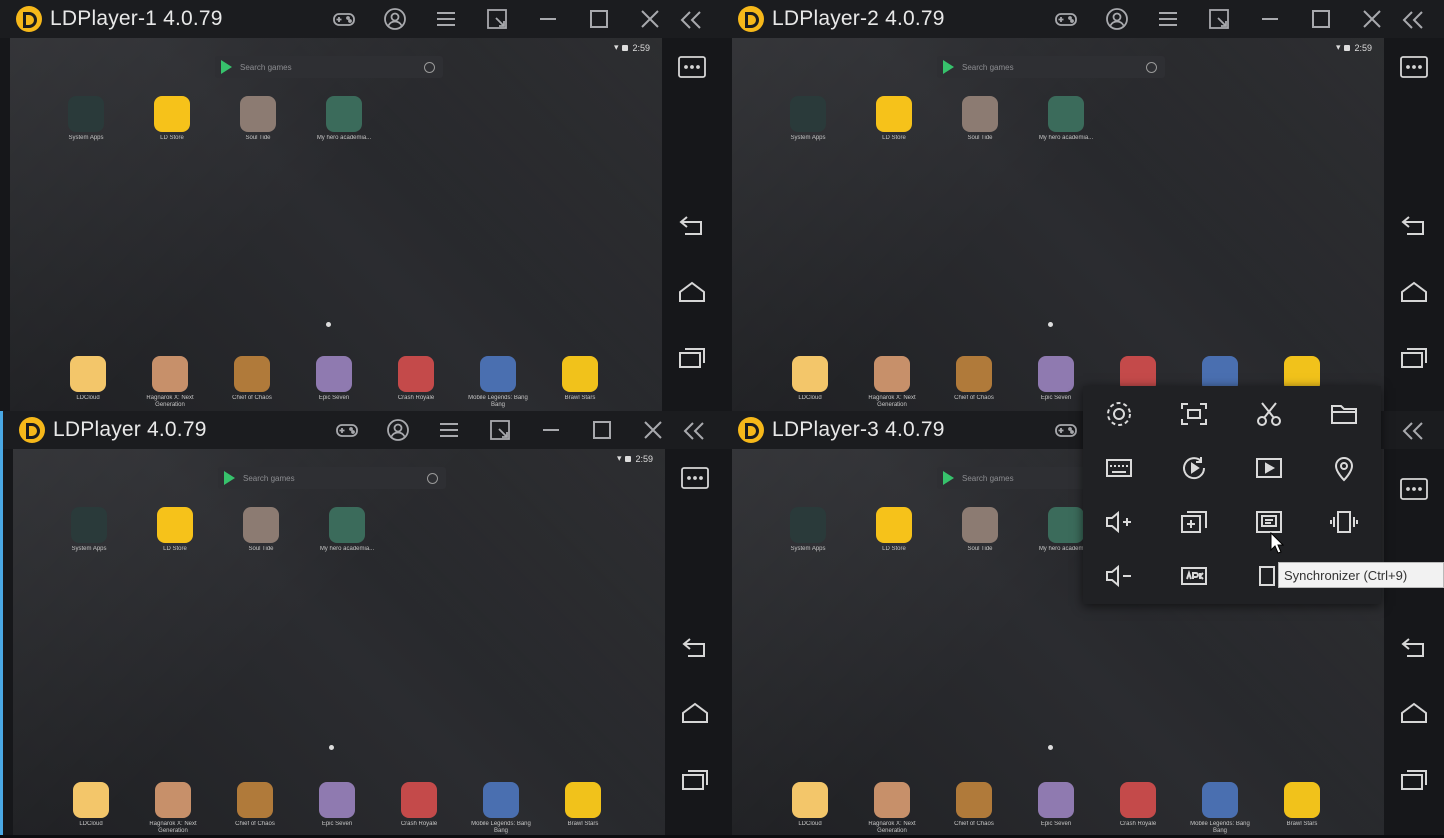 The width and height of the screenshot is (1444, 838). I want to click on settings-icon, so click(1119, 414).